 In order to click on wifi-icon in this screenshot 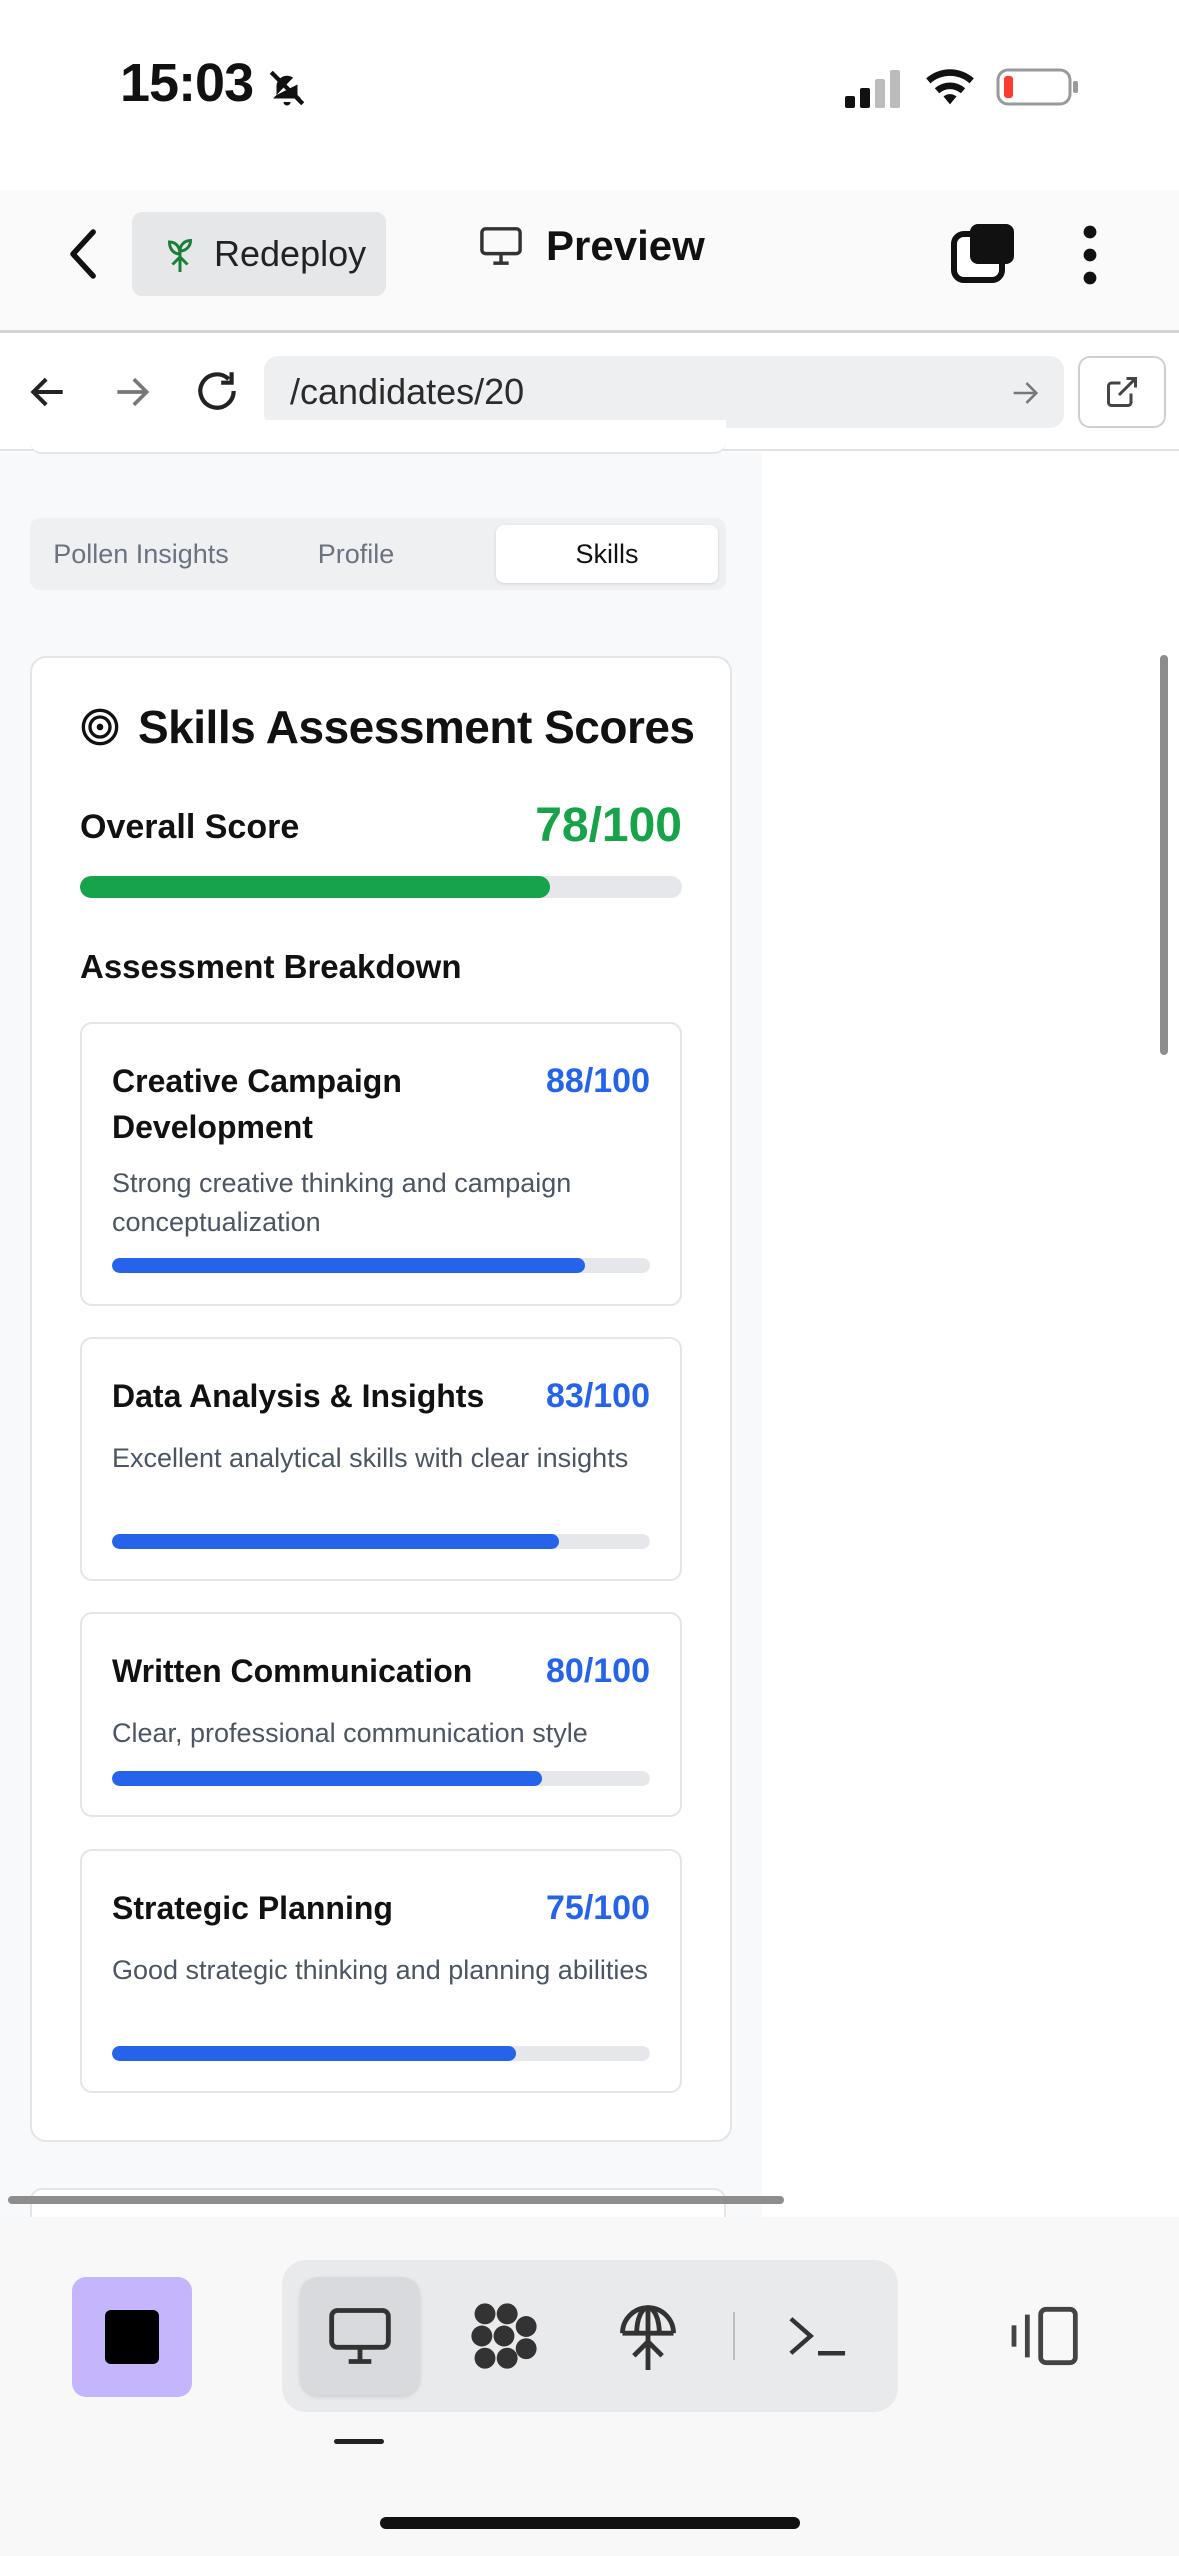, I will do `click(950, 87)`.